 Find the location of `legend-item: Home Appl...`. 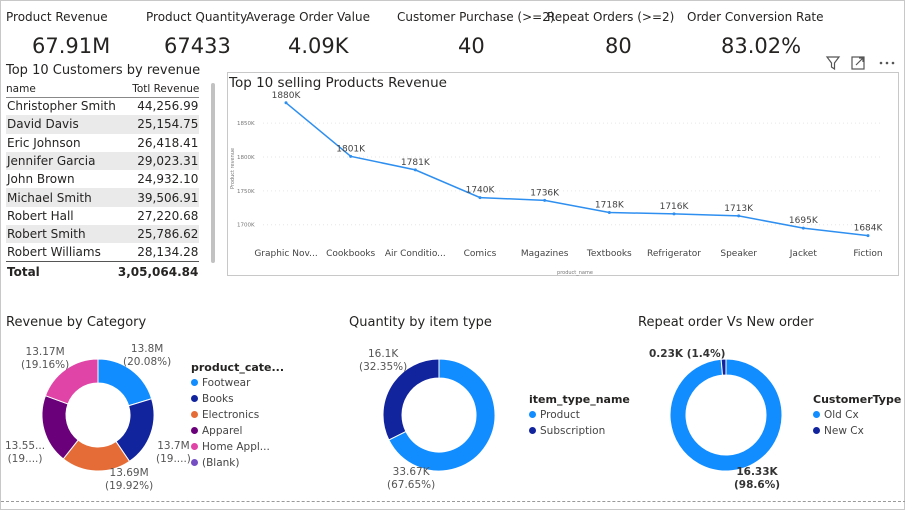

legend-item: Home Appl... is located at coordinates (230, 447).